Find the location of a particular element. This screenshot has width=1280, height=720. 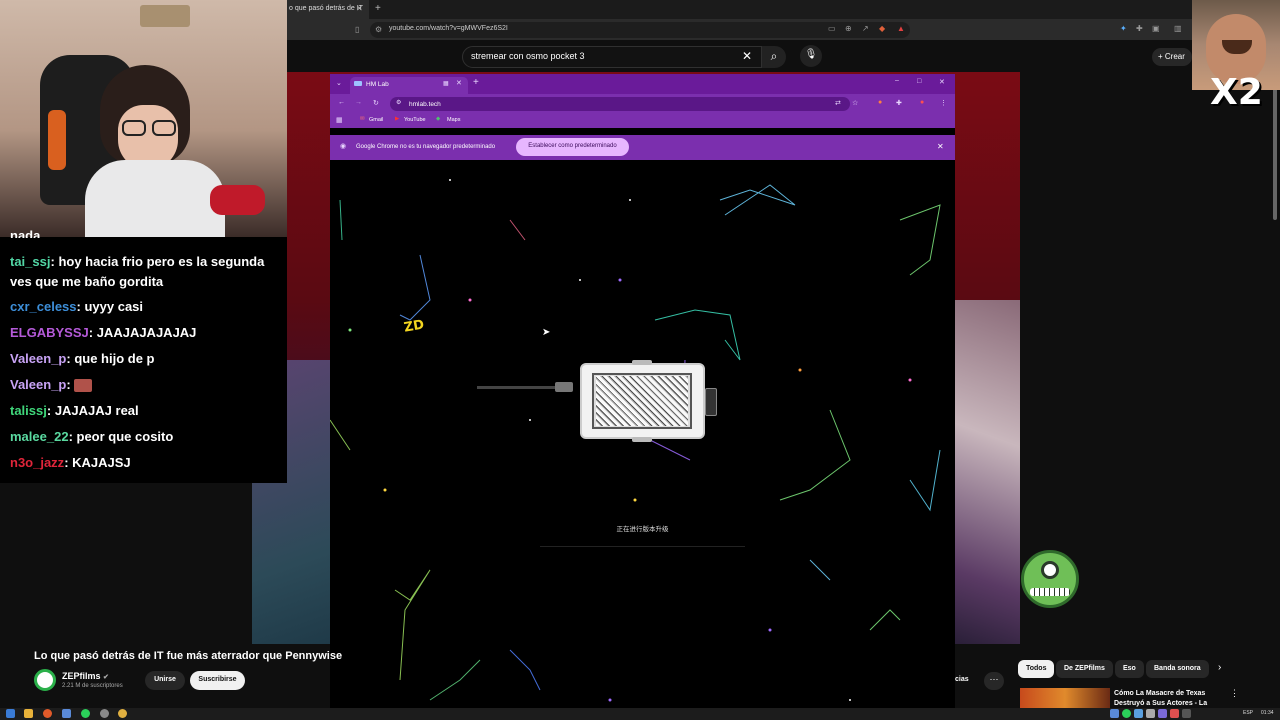

create-label: Crear is located at coordinates (1174, 56).